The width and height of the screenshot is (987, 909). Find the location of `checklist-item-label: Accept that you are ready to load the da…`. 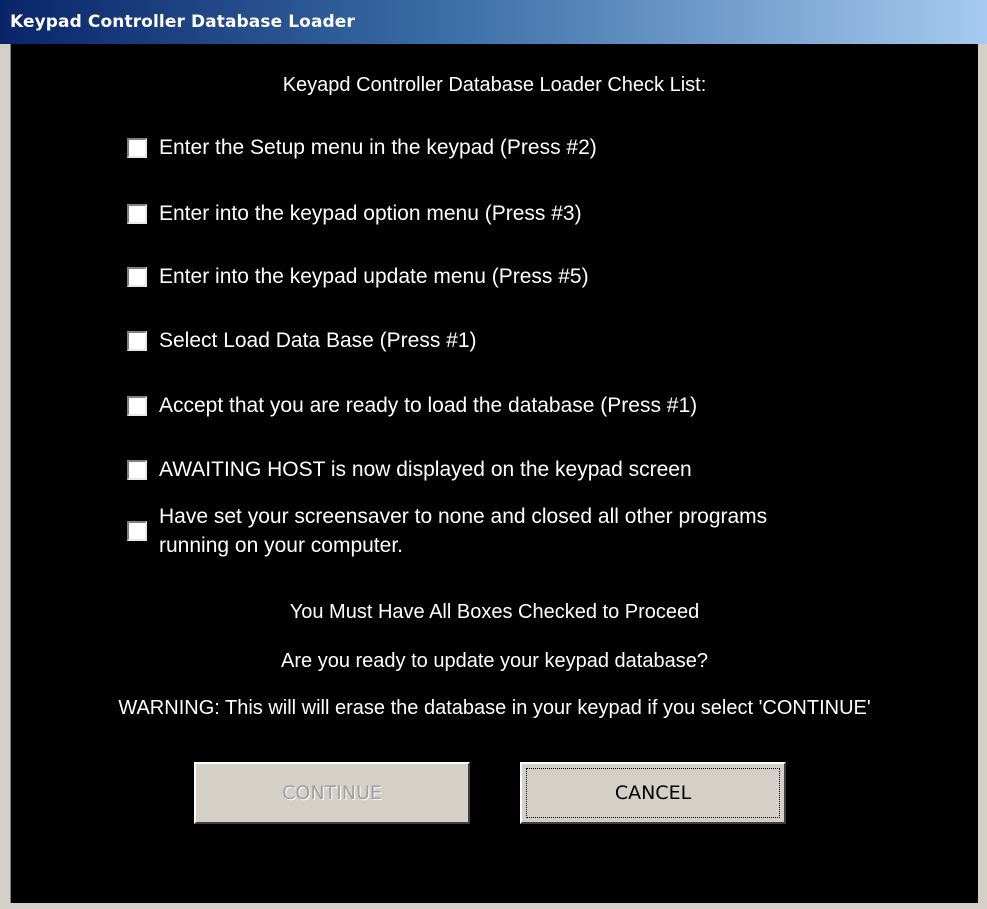

checklist-item-label: Accept that you are ready to load the da… is located at coordinates (428, 405).